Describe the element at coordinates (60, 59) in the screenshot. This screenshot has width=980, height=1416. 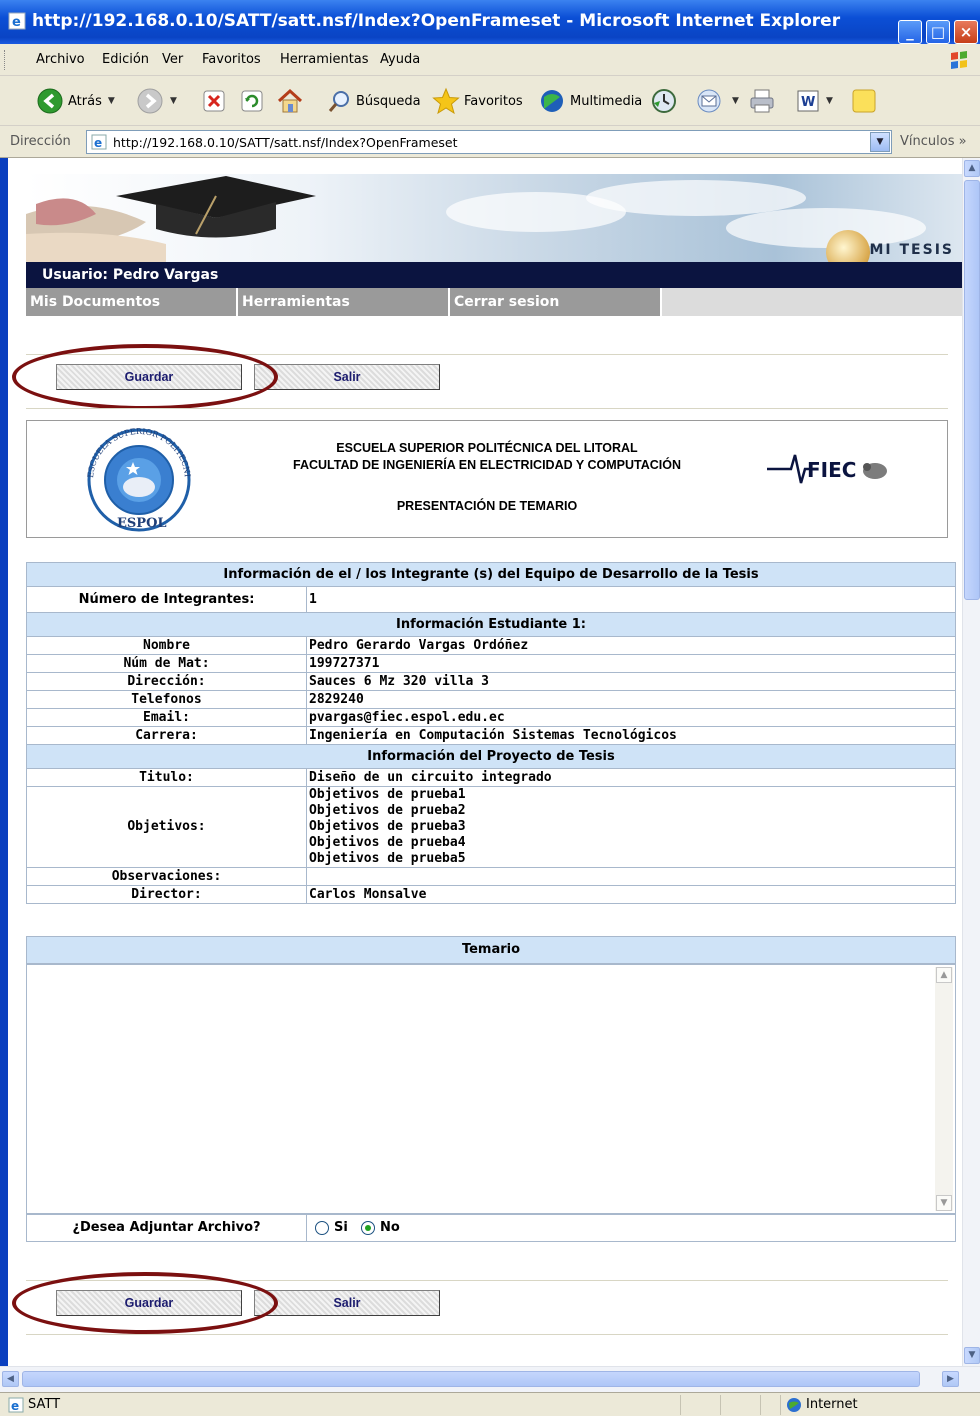
I see `menu-archivo: Archivo` at that location.